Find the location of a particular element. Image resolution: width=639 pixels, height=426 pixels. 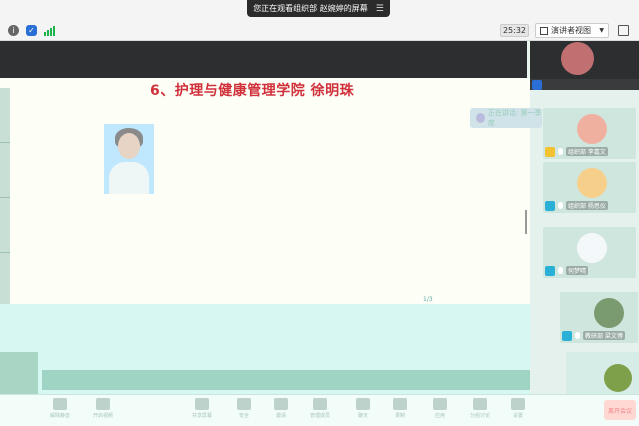

toolbar-label: 管理成员 is located at coordinates (319, 416).